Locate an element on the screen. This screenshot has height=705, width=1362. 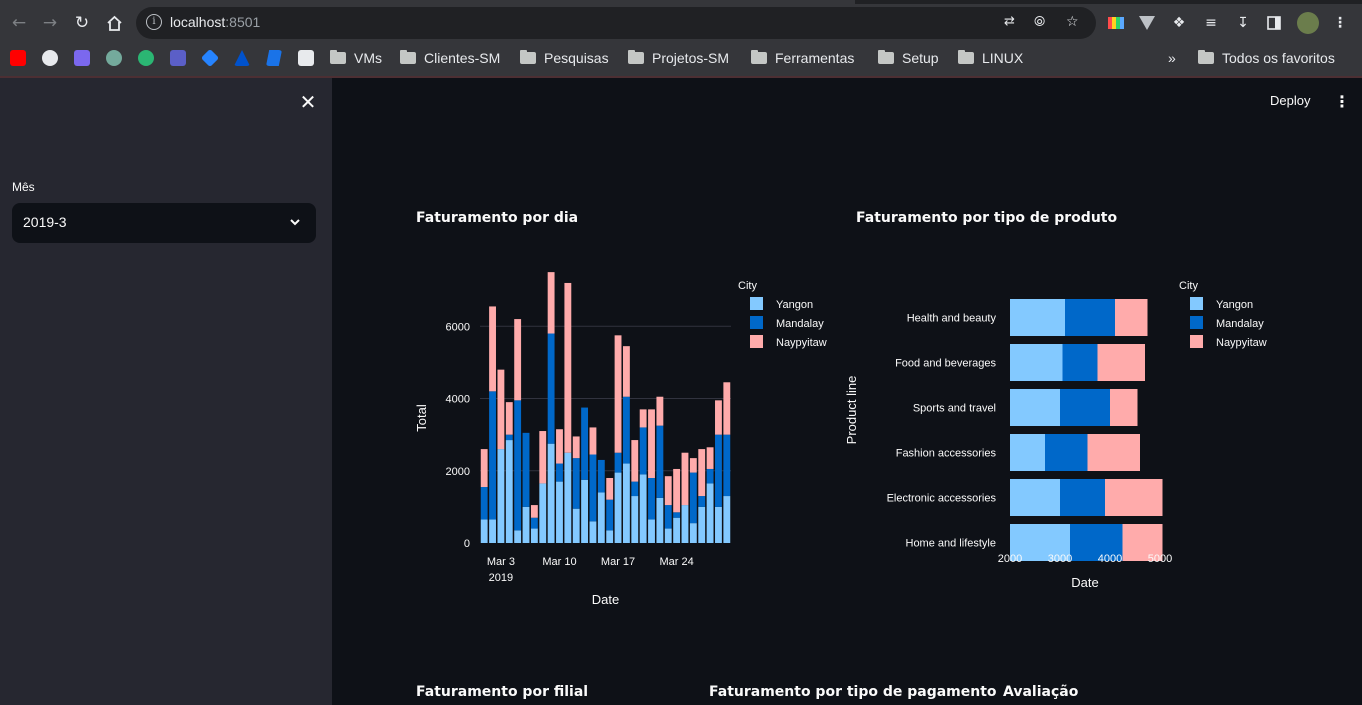
month-label: Mês is located at coordinates (23, 187).